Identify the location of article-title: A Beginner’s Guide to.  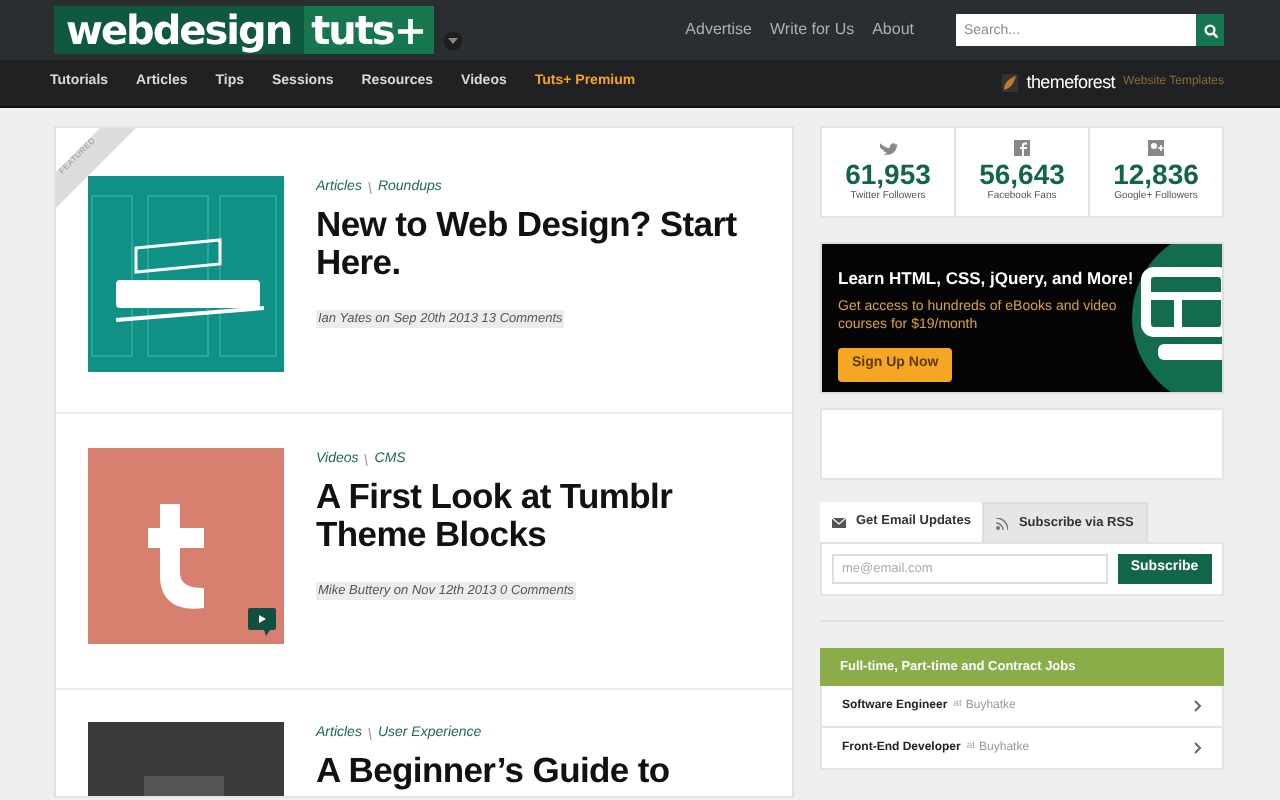
(546, 770).